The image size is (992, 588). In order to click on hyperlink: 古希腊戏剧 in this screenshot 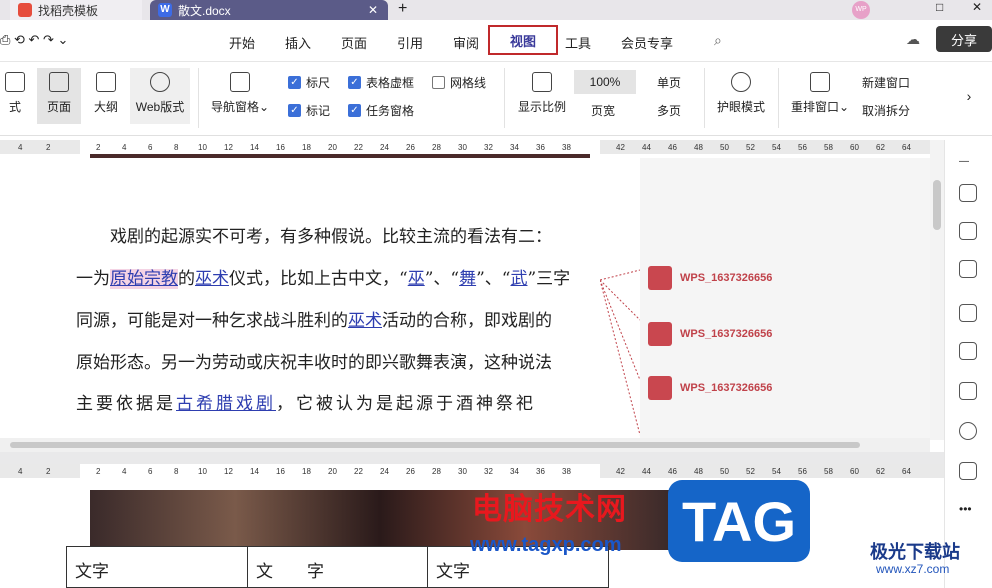, I will do `click(226, 404)`.